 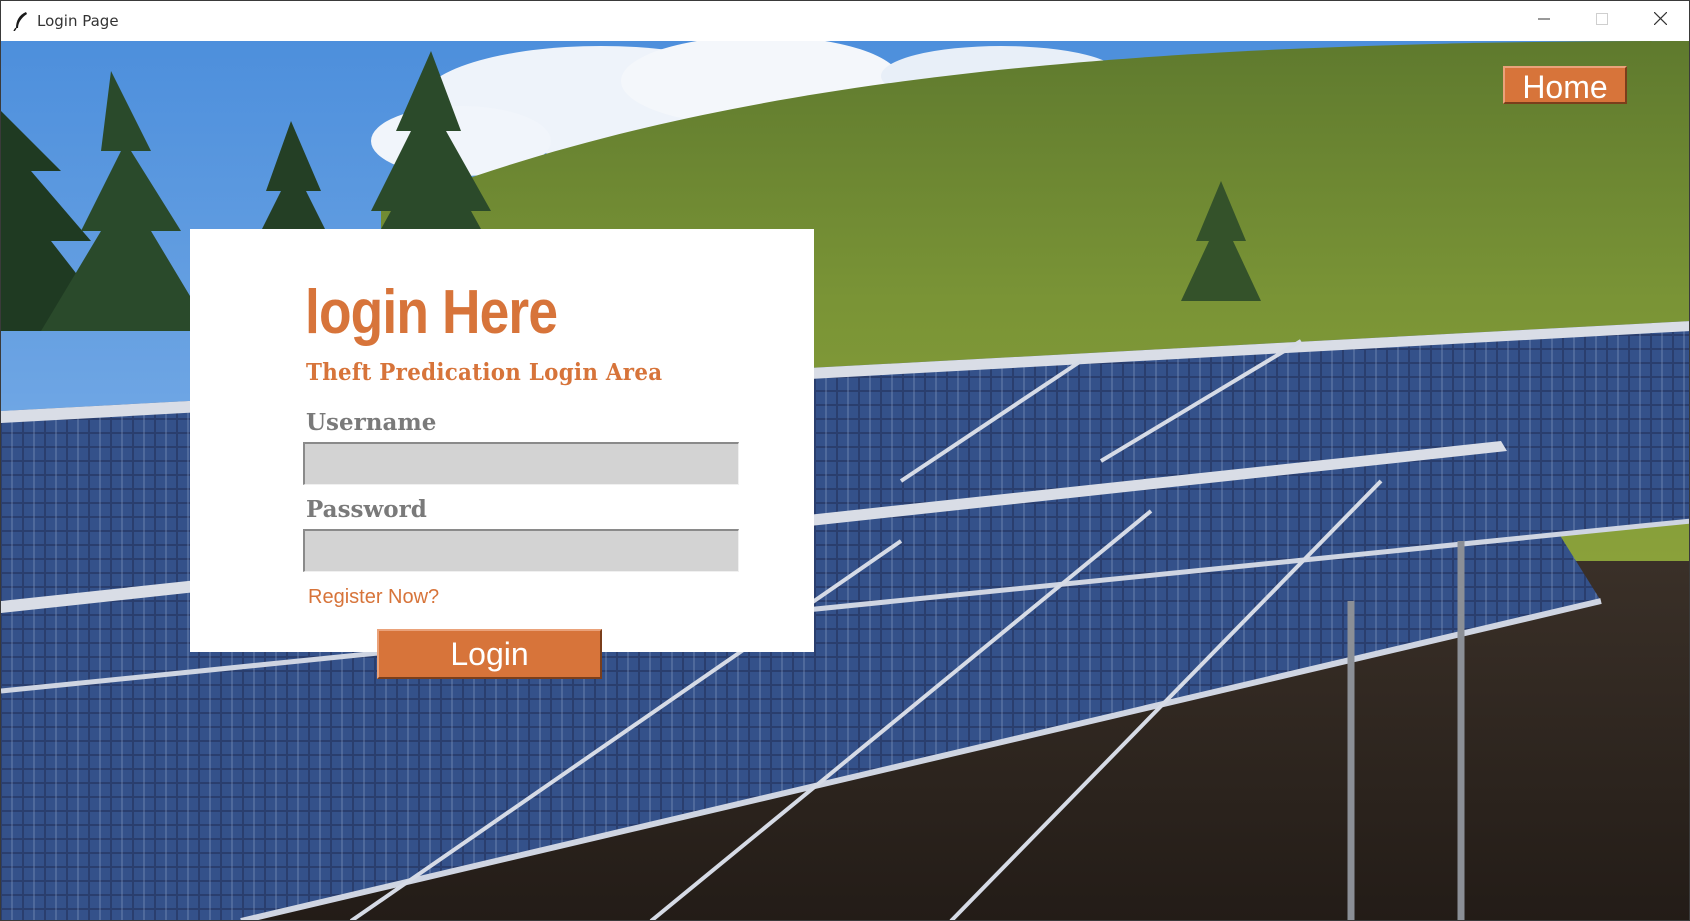 I want to click on minimize-button, so click(x=1544, y=21).